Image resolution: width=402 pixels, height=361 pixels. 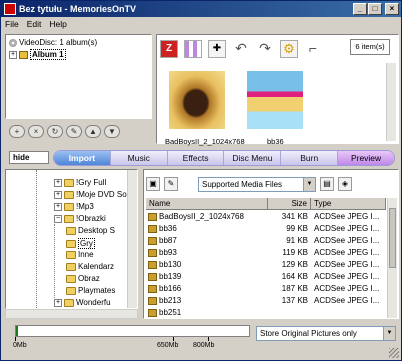 What do you see at coordinates (80, 254) in the screenshot?
I see `folder-item: Inne` at bounding box center [80, 254].